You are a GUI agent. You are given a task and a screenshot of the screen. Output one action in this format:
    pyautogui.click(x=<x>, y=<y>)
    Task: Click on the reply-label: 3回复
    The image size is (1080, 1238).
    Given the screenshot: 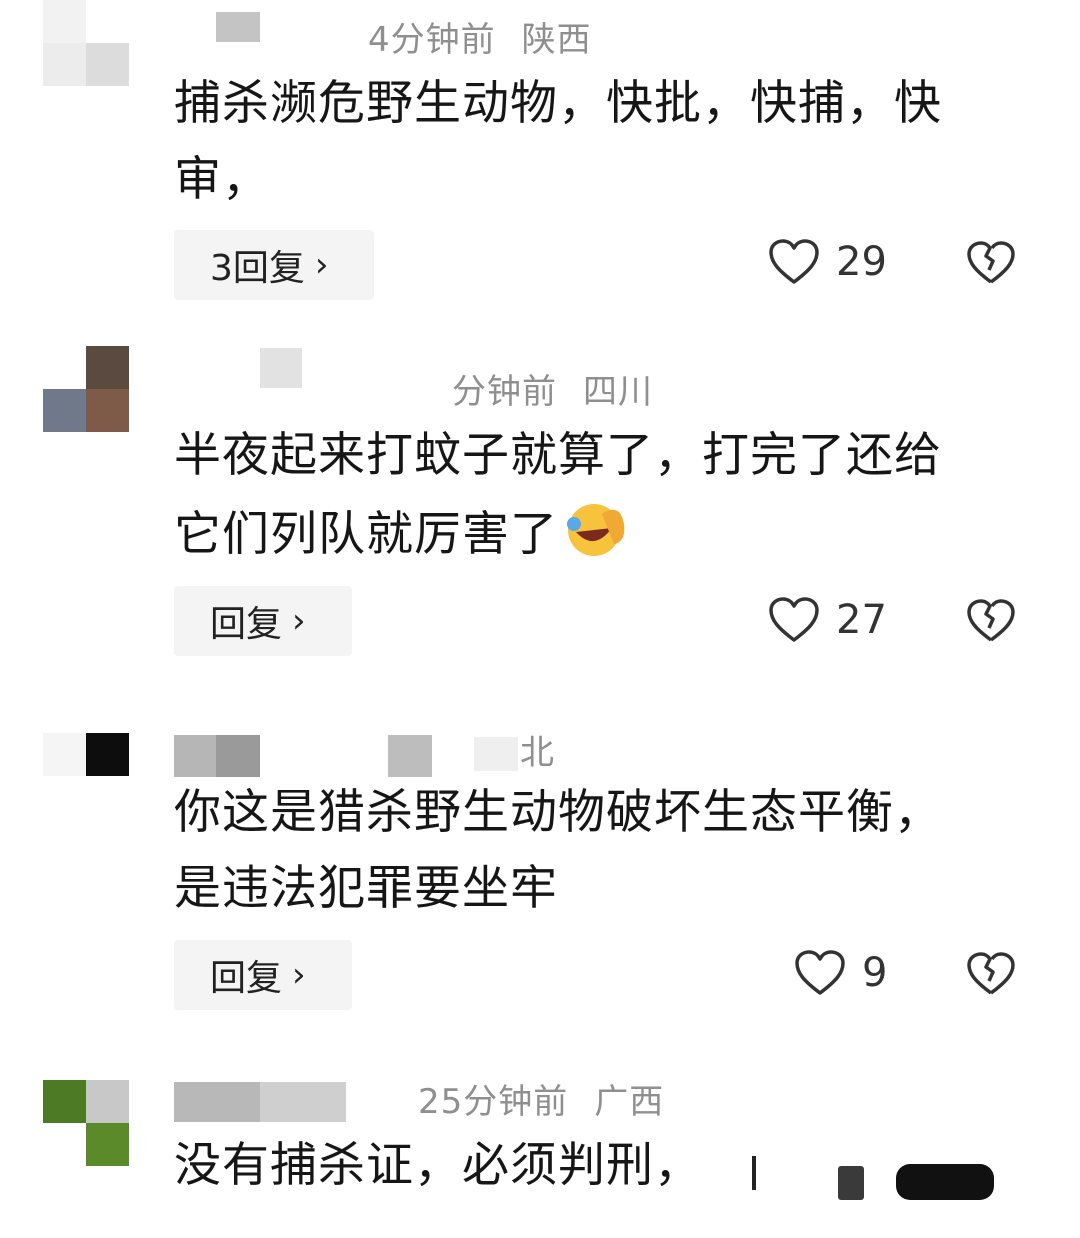 What is the action you would take?
    pyautogui.click(x=257, y=268)
    